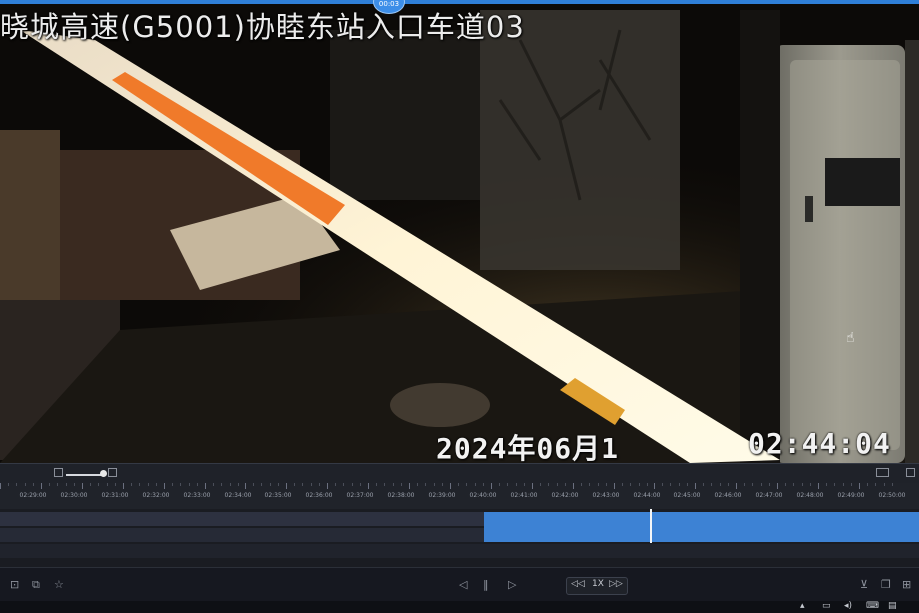 The width and height of the screenshot is (919, 613). Describe the element at coordinates (769, 495) in the screenshot. I see `ruler-label: 02:47:00` at that location.